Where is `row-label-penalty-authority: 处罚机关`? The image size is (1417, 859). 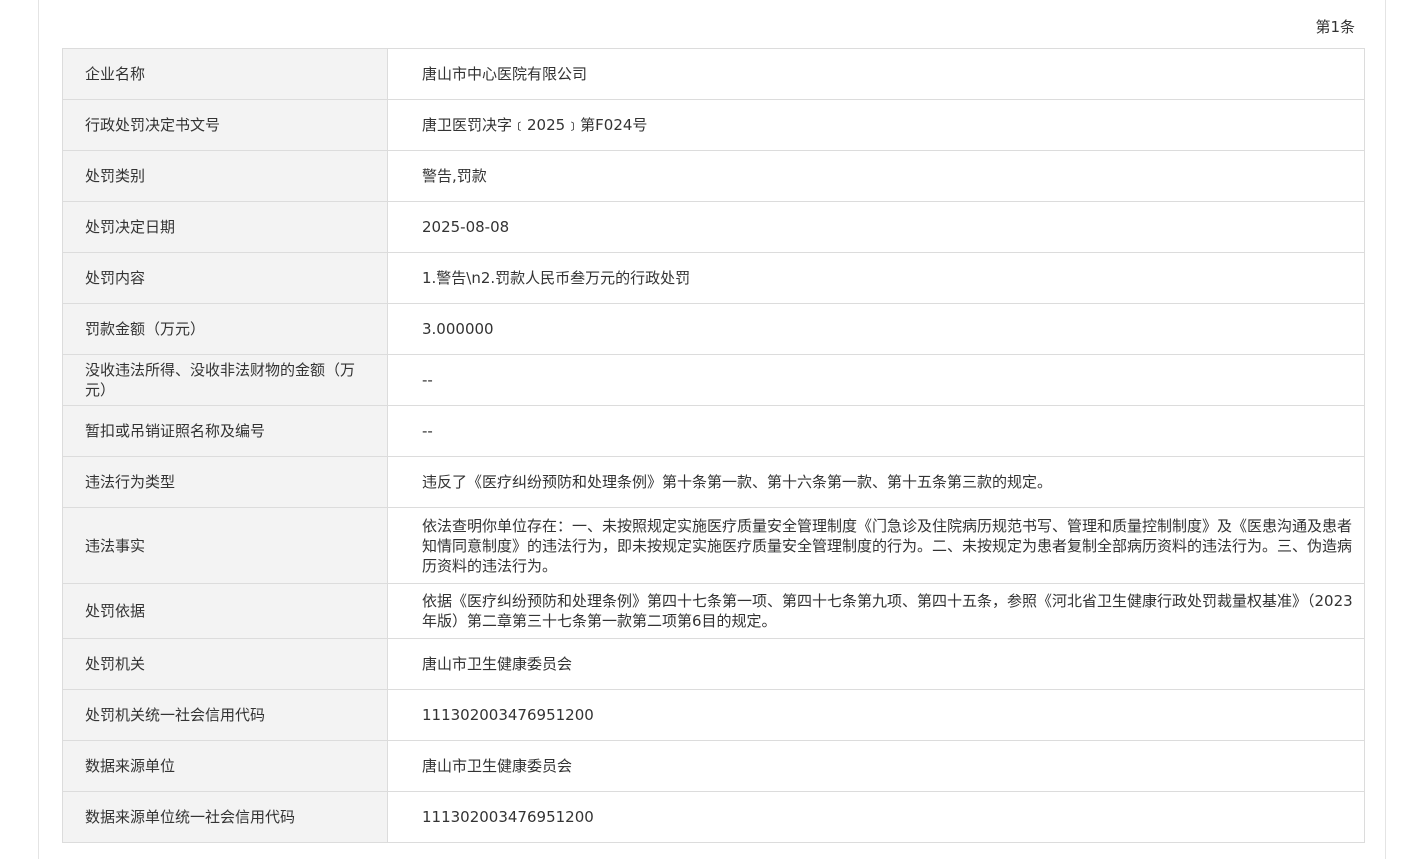 row-label-penalty-authority: 处罚机关 is located at coordinates (225, 664).